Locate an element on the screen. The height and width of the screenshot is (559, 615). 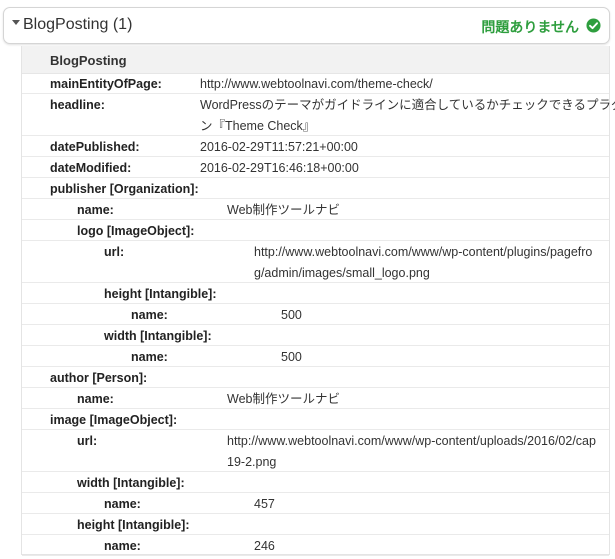
property-value-line: 19-2.png is located at coordinates (252, 462).